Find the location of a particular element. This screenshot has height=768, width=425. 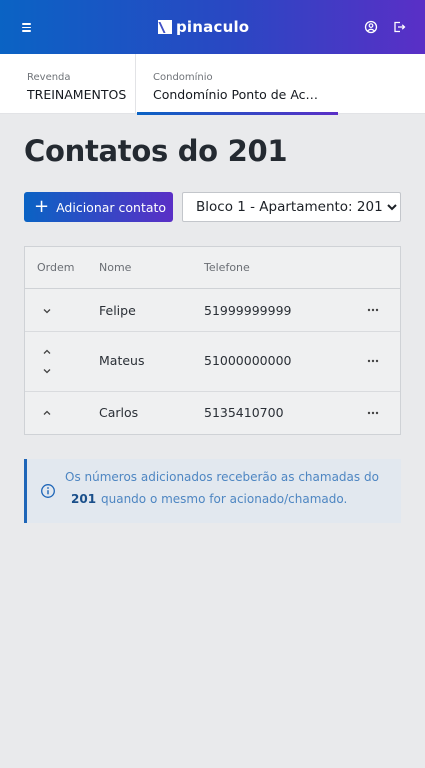

contact-phone: 51000000000 is located at coordinates (248, 360).